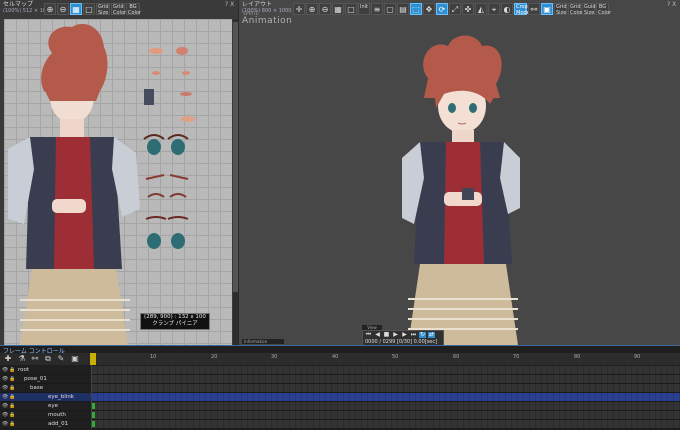  What do you see at coordinates (22, 358) in the screenshot?
I see `add-part-icon: ⚗` at bounding box center [22, 358].